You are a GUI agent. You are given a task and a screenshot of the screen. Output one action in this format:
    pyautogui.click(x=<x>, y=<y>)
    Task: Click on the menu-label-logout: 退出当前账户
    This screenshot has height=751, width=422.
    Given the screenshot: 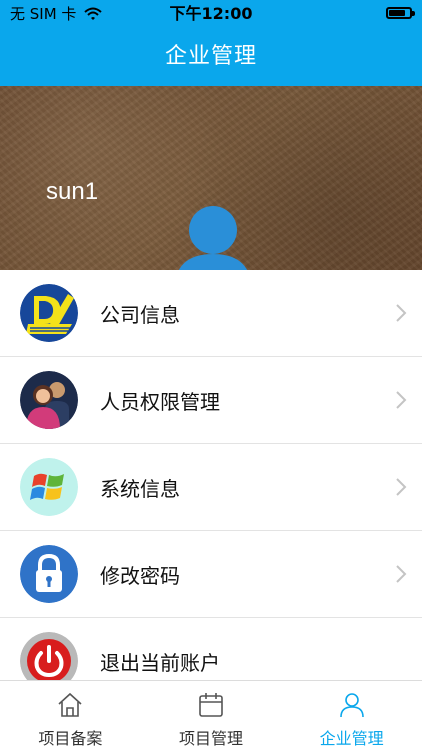 What is the action you would take?
    pyautogui.click(x=160, y=662)
    